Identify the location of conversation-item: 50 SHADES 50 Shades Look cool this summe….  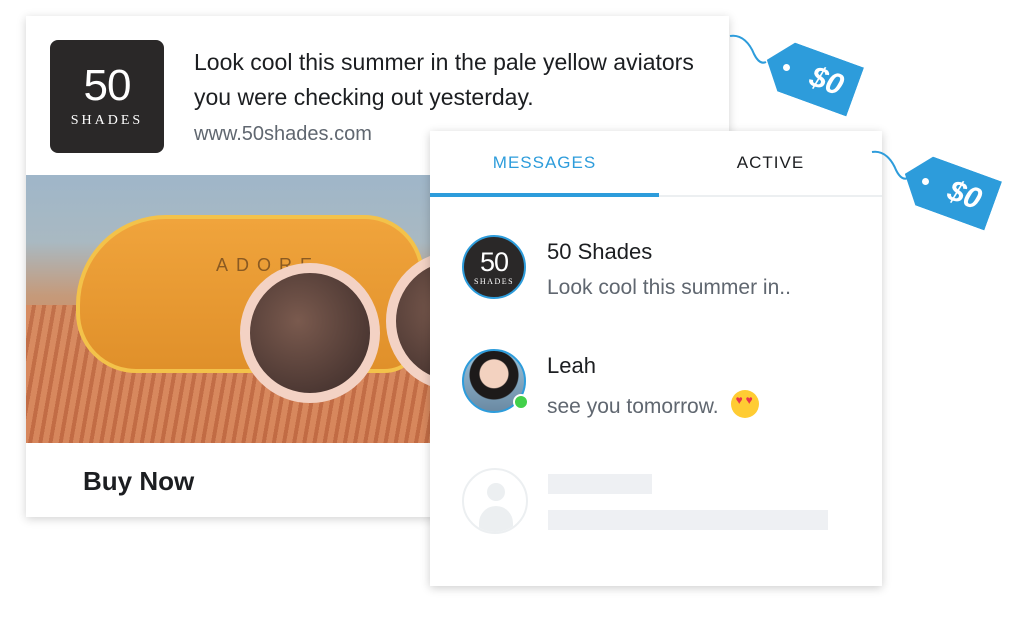
(662, 270).